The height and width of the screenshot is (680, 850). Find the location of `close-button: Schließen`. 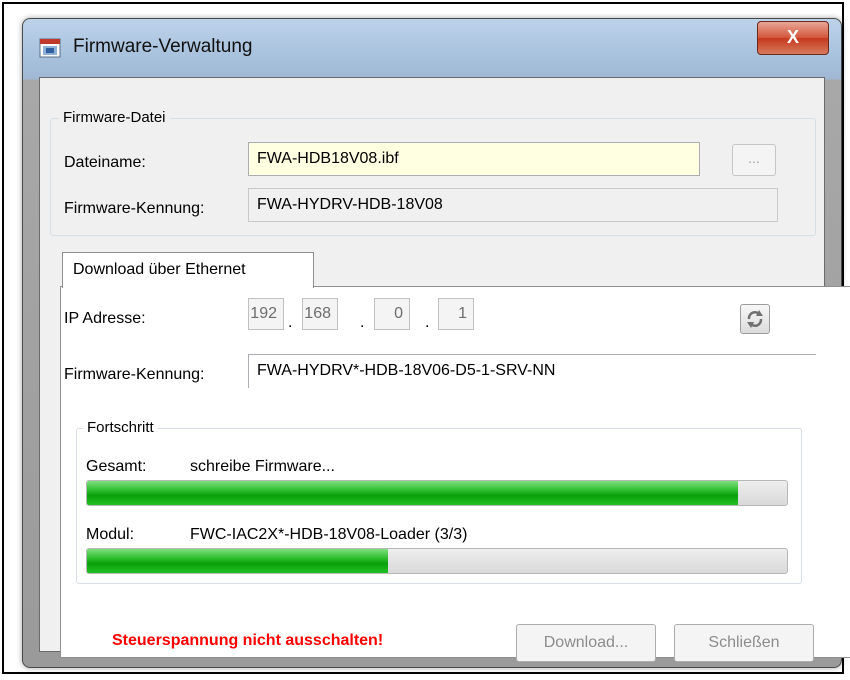

close-button: Schließen is located at coordinates (744, 643).